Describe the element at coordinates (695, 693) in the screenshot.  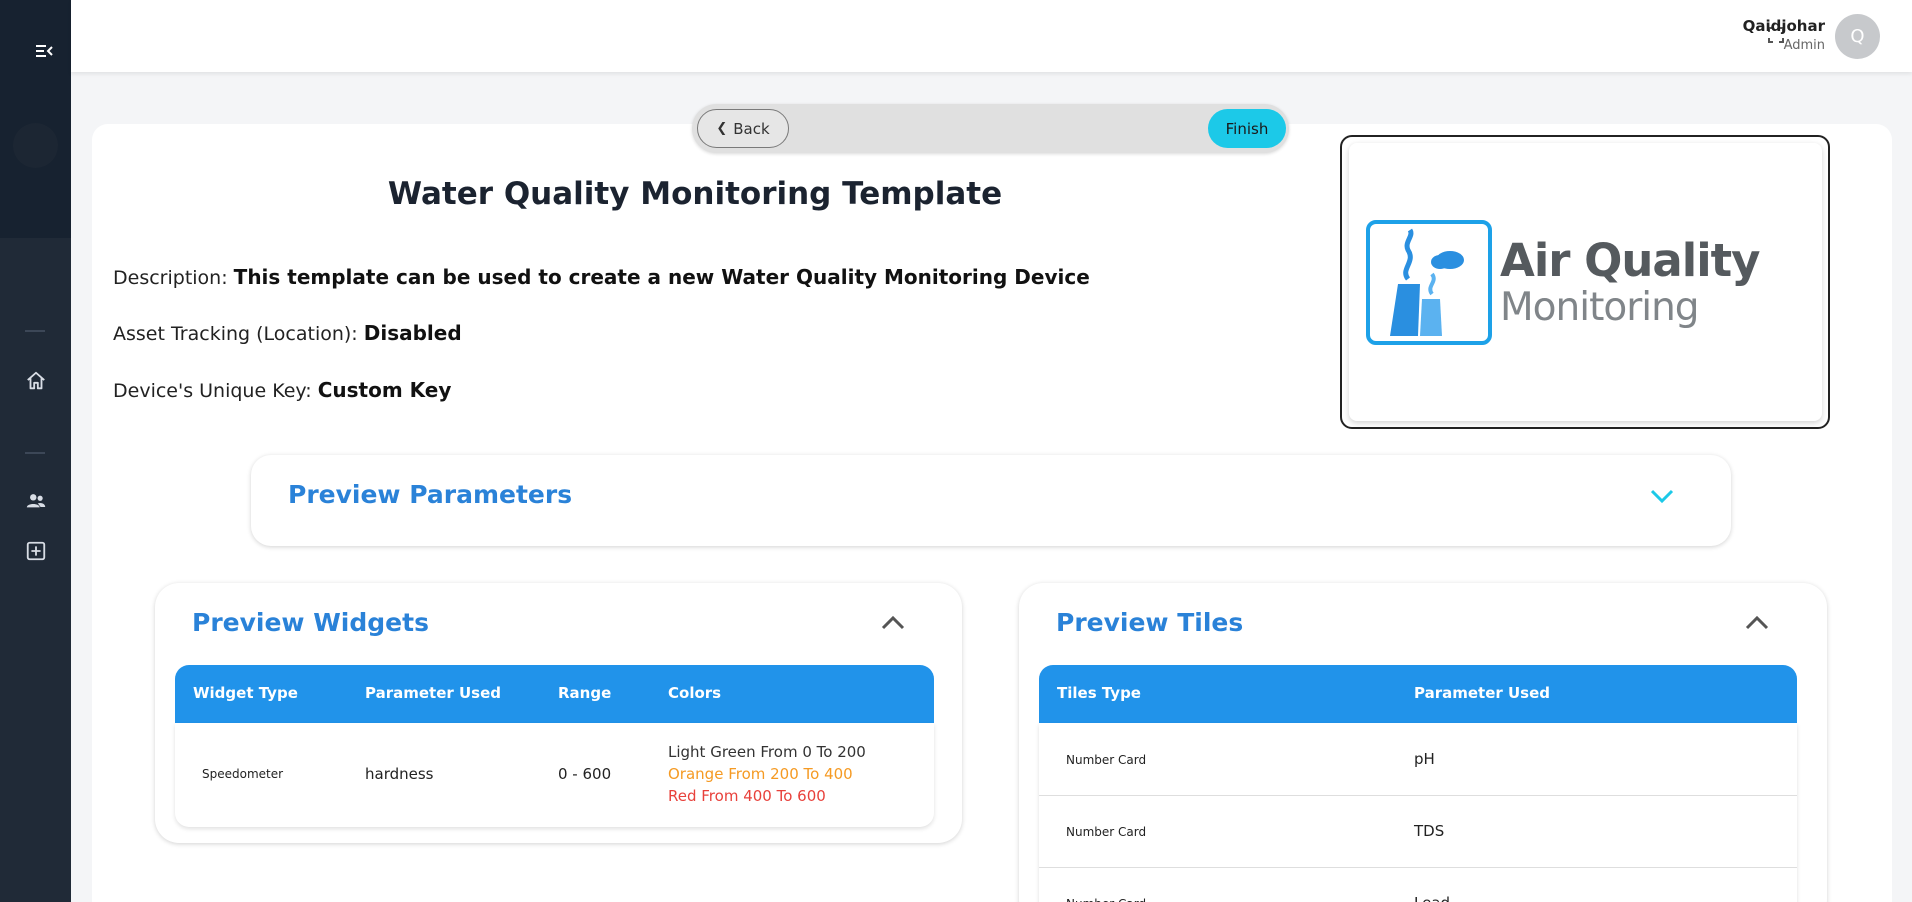
I see `column-colors: Colors` at that location.